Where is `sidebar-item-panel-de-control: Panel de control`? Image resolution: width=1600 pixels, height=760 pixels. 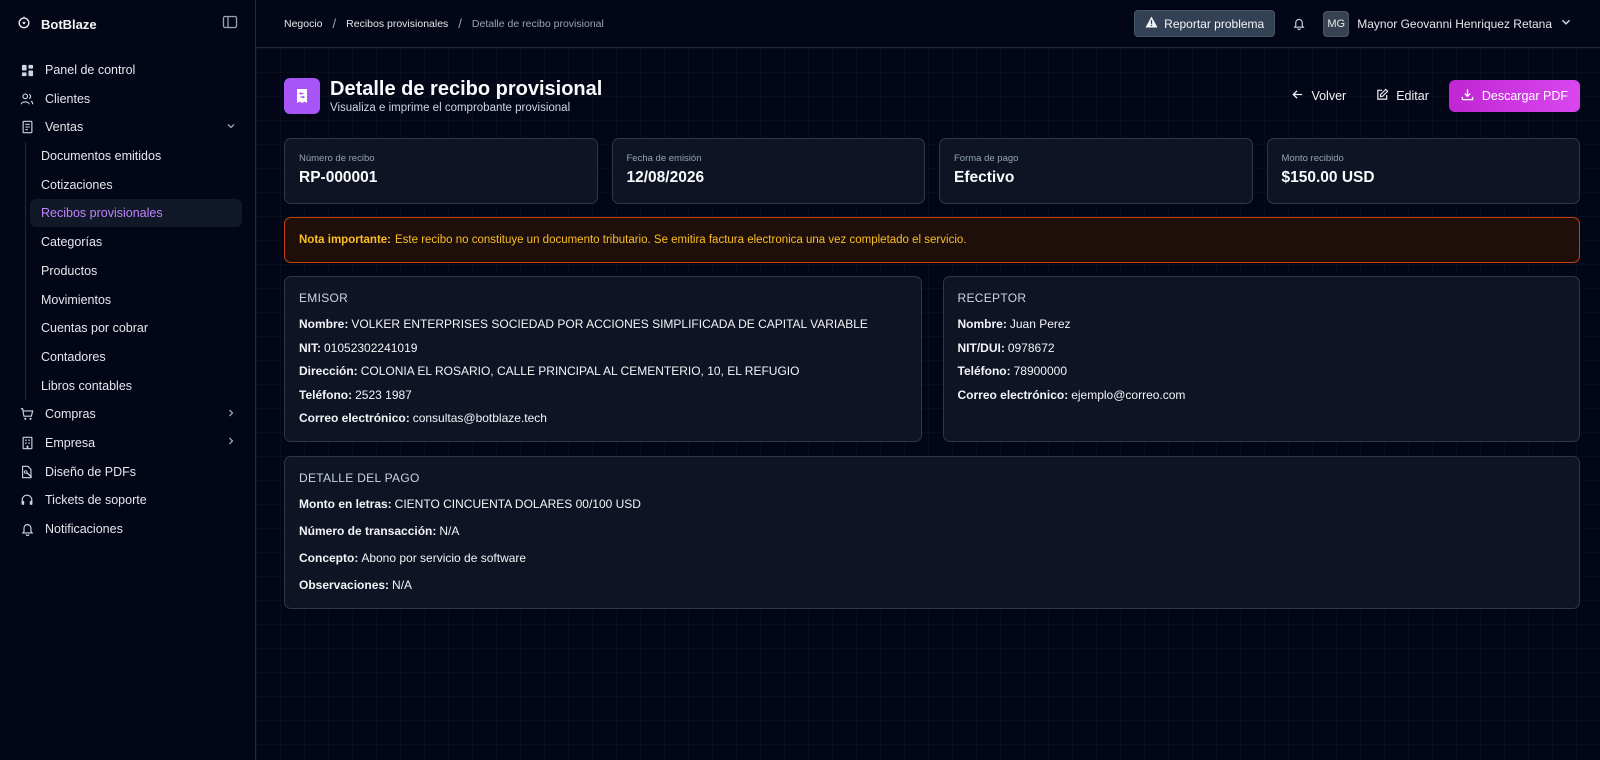 sidebar-item-panel-de-control: Panel de control is located at coordinates (127, 70).